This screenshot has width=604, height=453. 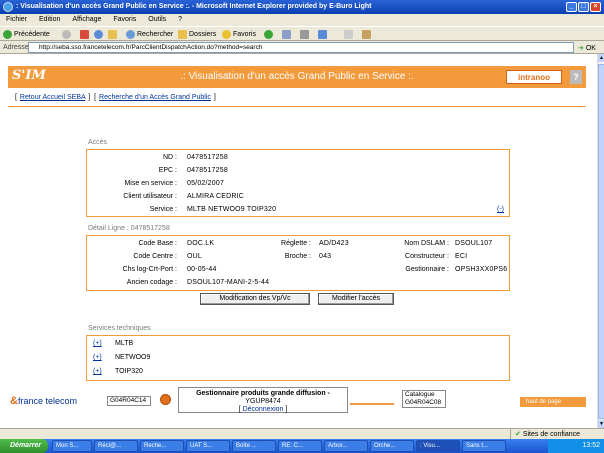 What do you see at coordinates (43, 401) in the screenshot?
I see `france-telecom-logo: &france telecom` at bounding box center [43, 401].